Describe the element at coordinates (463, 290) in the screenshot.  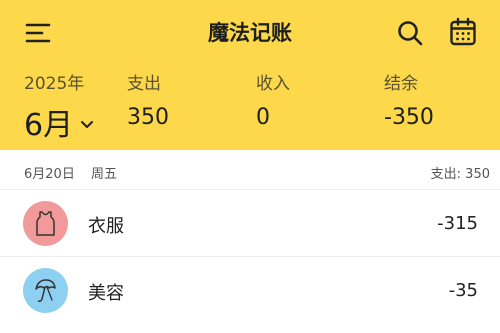
I see `item-amount: -35` at that location.